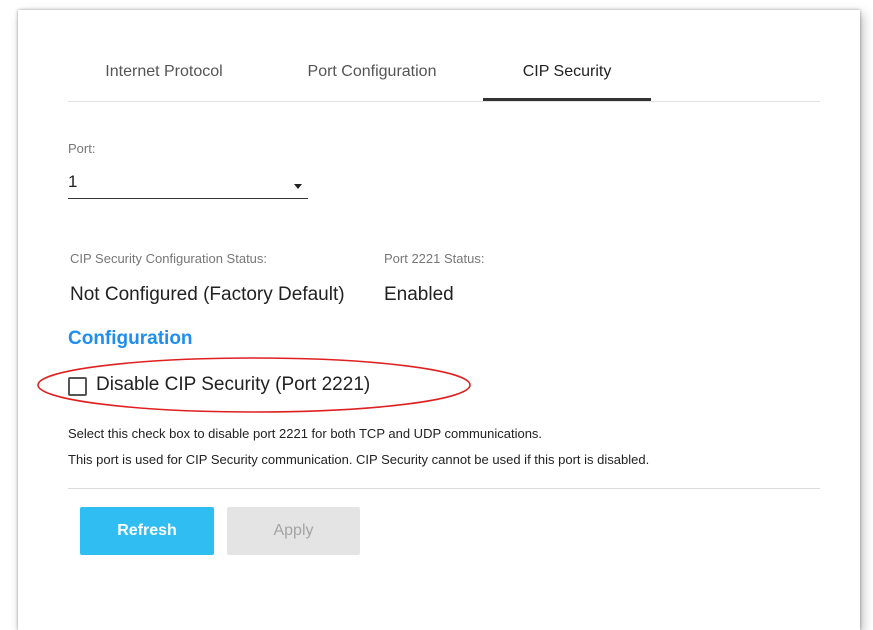 This screenshot has height=630, width=873. I want to click on caret-down-icon, so click(298, 186).